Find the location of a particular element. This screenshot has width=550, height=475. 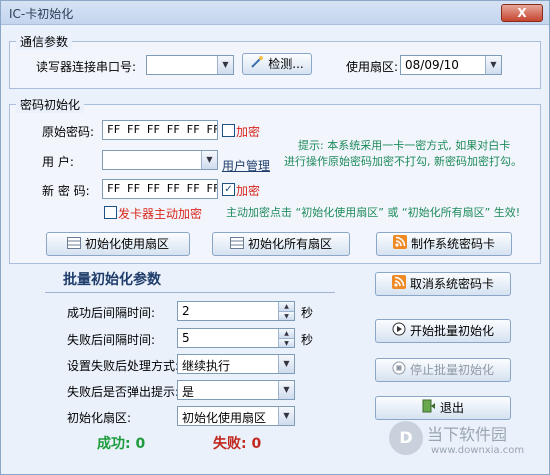

popup-value: 是 is located at coordinates (188, 392).